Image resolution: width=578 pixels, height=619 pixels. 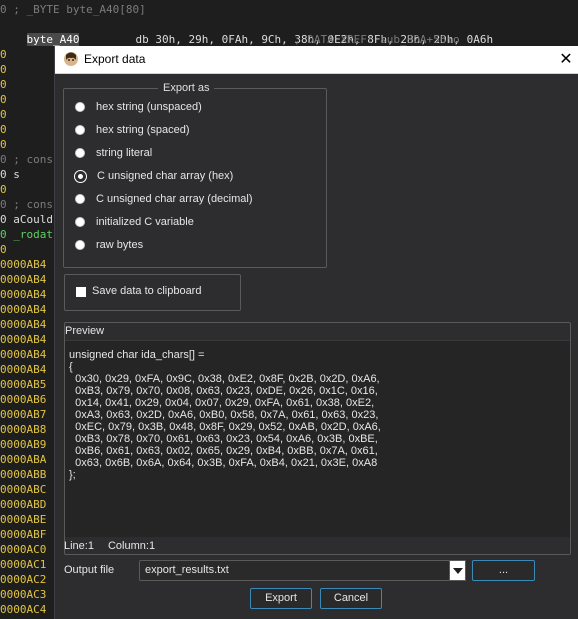 What do you see at coordinates (23, 519) in the screenshot?
I see `address: 0000ABE` at bounding box center [23, 519].